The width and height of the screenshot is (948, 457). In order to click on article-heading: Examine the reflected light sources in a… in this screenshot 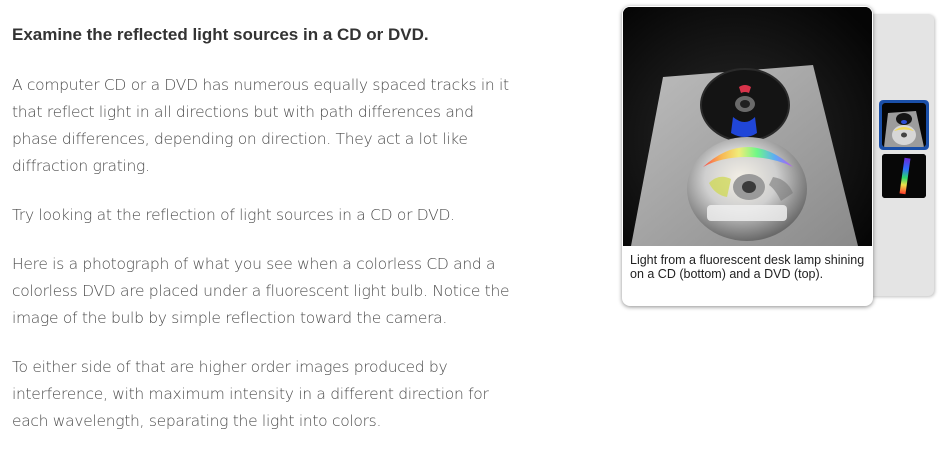, I will do `click(220, 34)`.